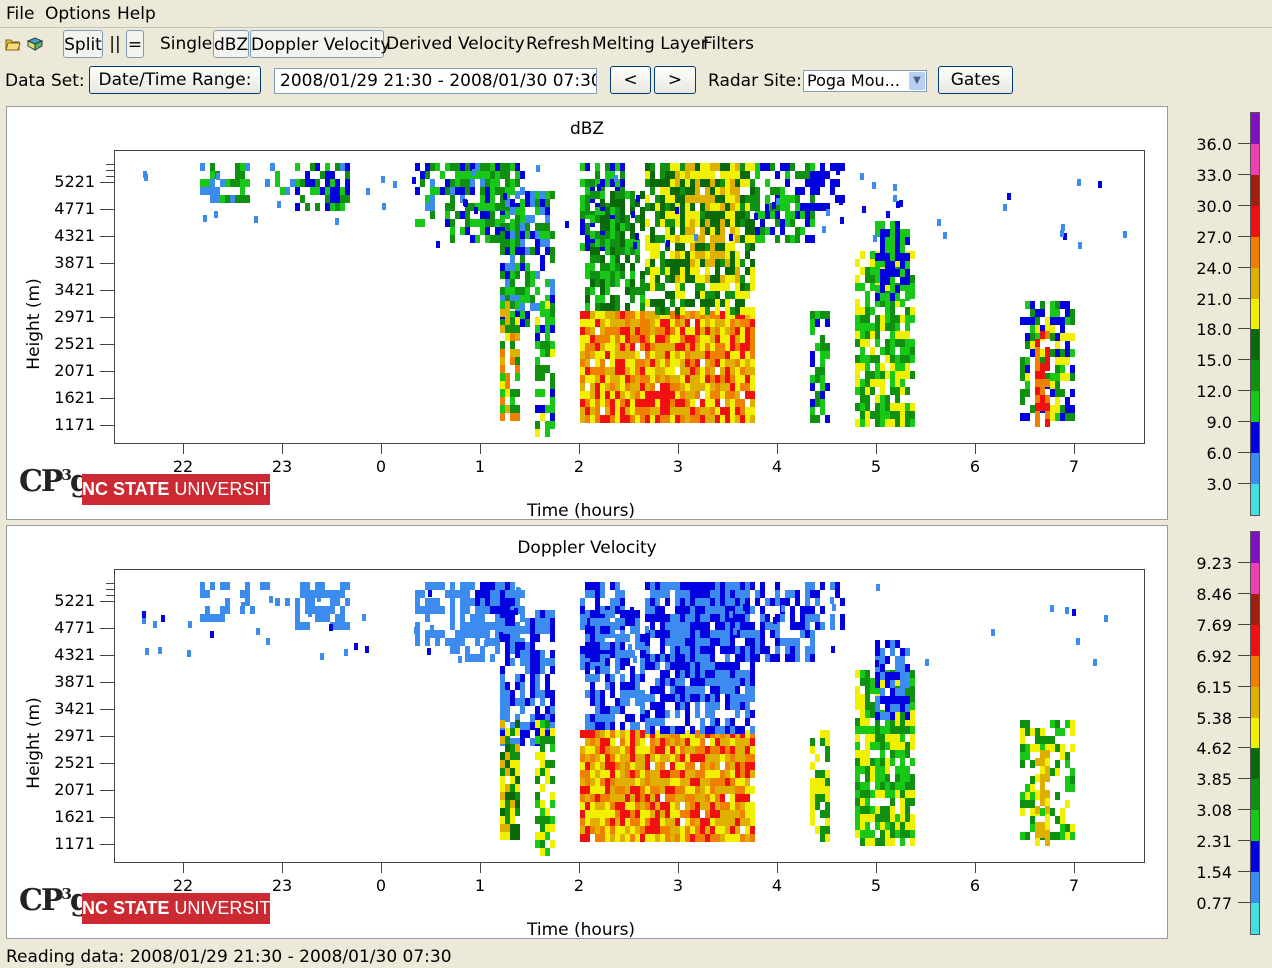 Image resolution: width=1272 pixels, height=968 pixels. Describe the element at coordinates (1214, 780) in the screenshot. I see `colorbar-label: 3.85` at that location.